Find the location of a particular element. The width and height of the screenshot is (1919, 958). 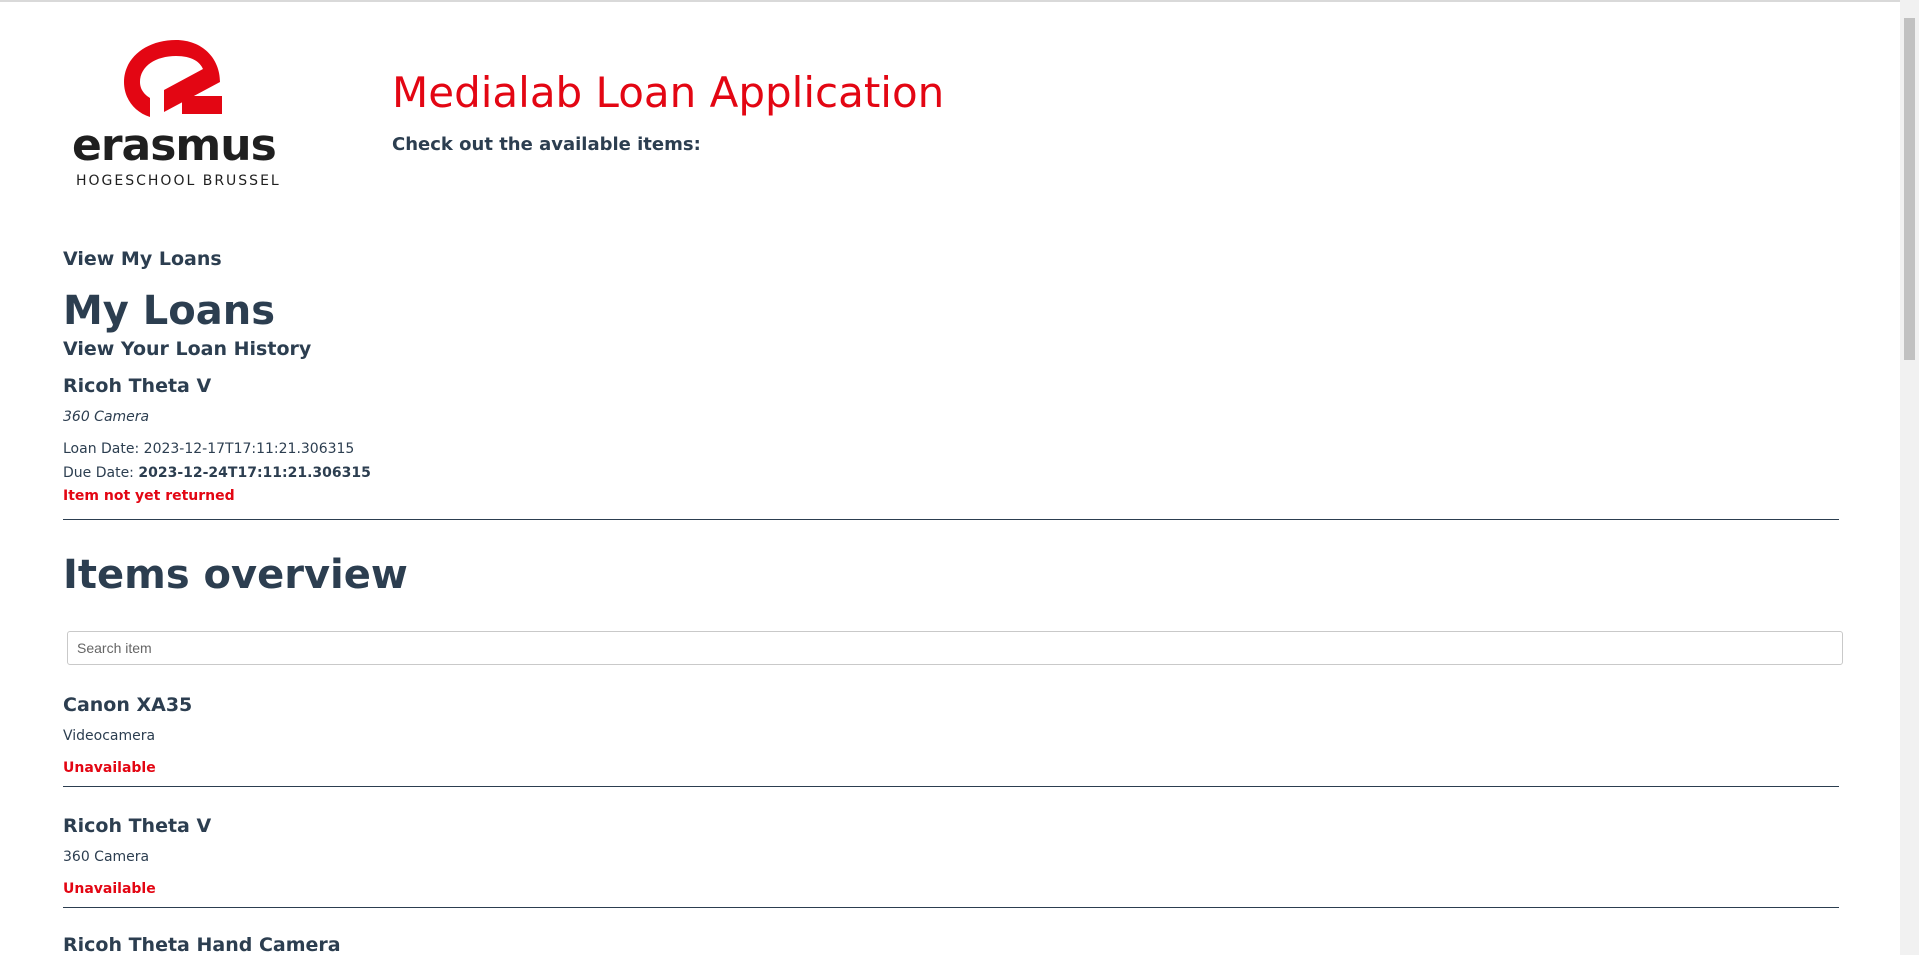

list-item: Ricoh Theta V 360 Camera Unavailable is located at coordinates (951, 860).